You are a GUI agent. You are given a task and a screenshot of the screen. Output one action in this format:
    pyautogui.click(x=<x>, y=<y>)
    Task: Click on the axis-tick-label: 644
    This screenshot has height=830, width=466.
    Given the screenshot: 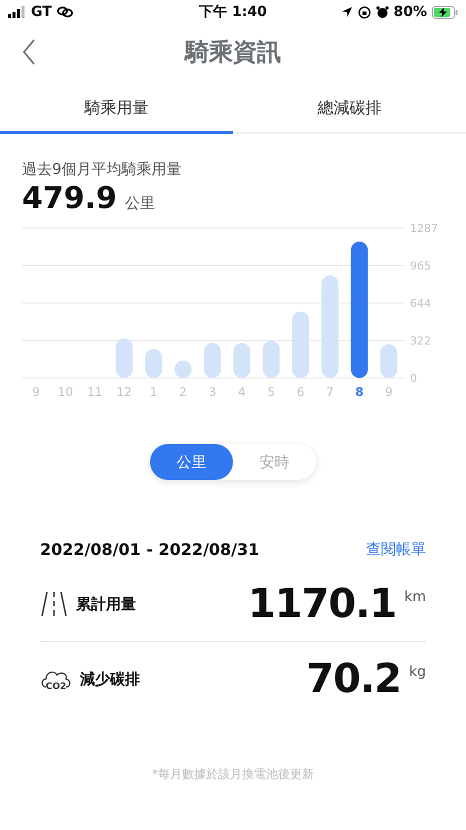 What is the action you would take?
    pyautogui.click(x=420, y=303)
    